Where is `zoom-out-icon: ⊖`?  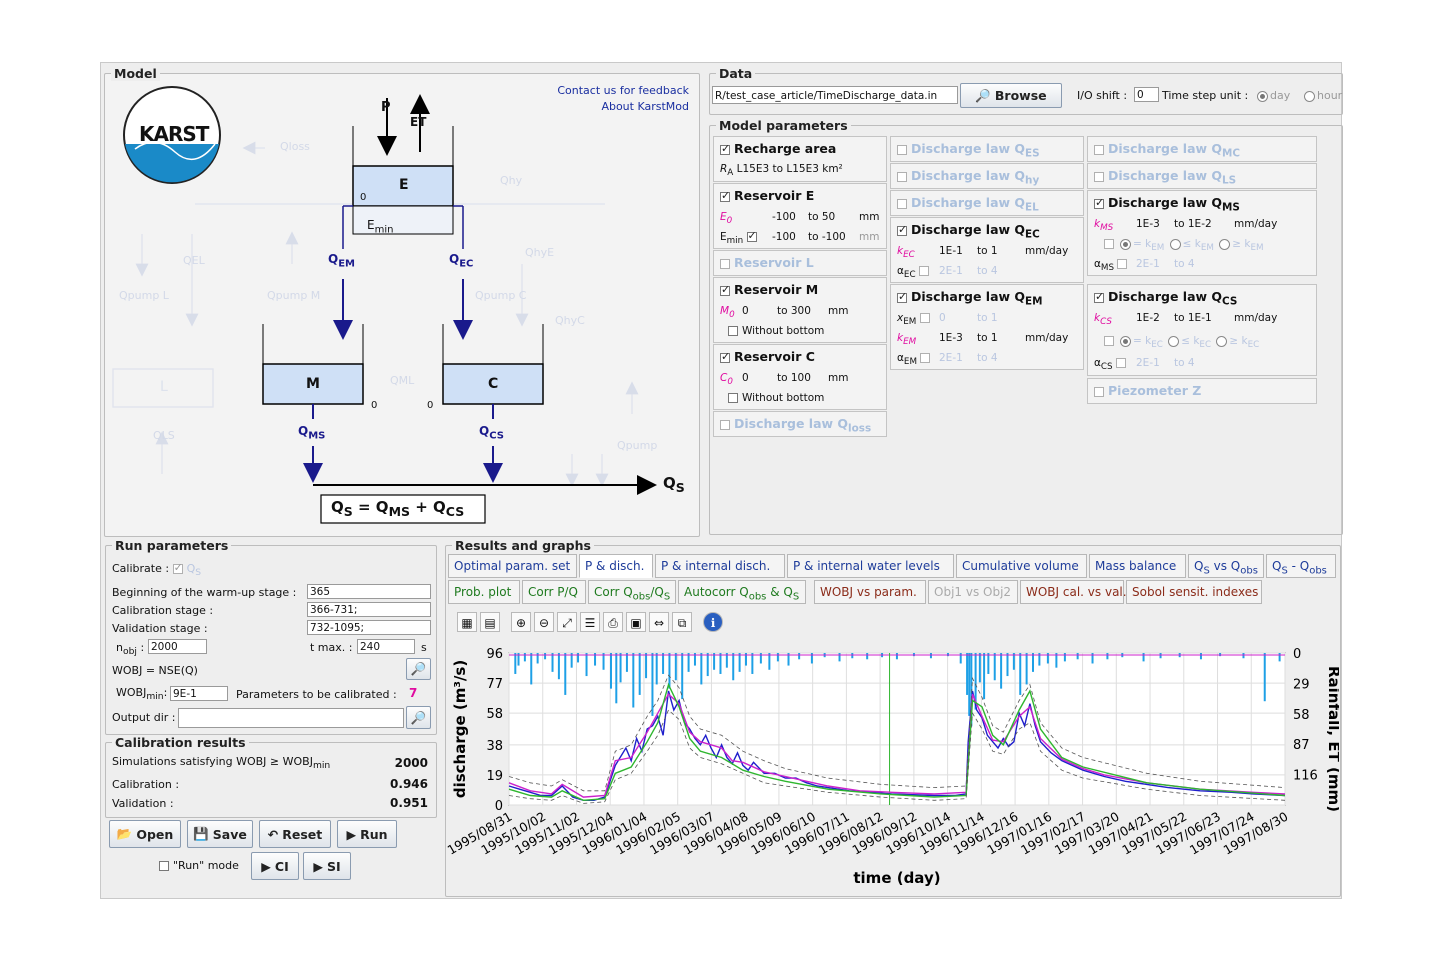 zoom-out-icon: ⊖ is located at coordinates (544, 622).